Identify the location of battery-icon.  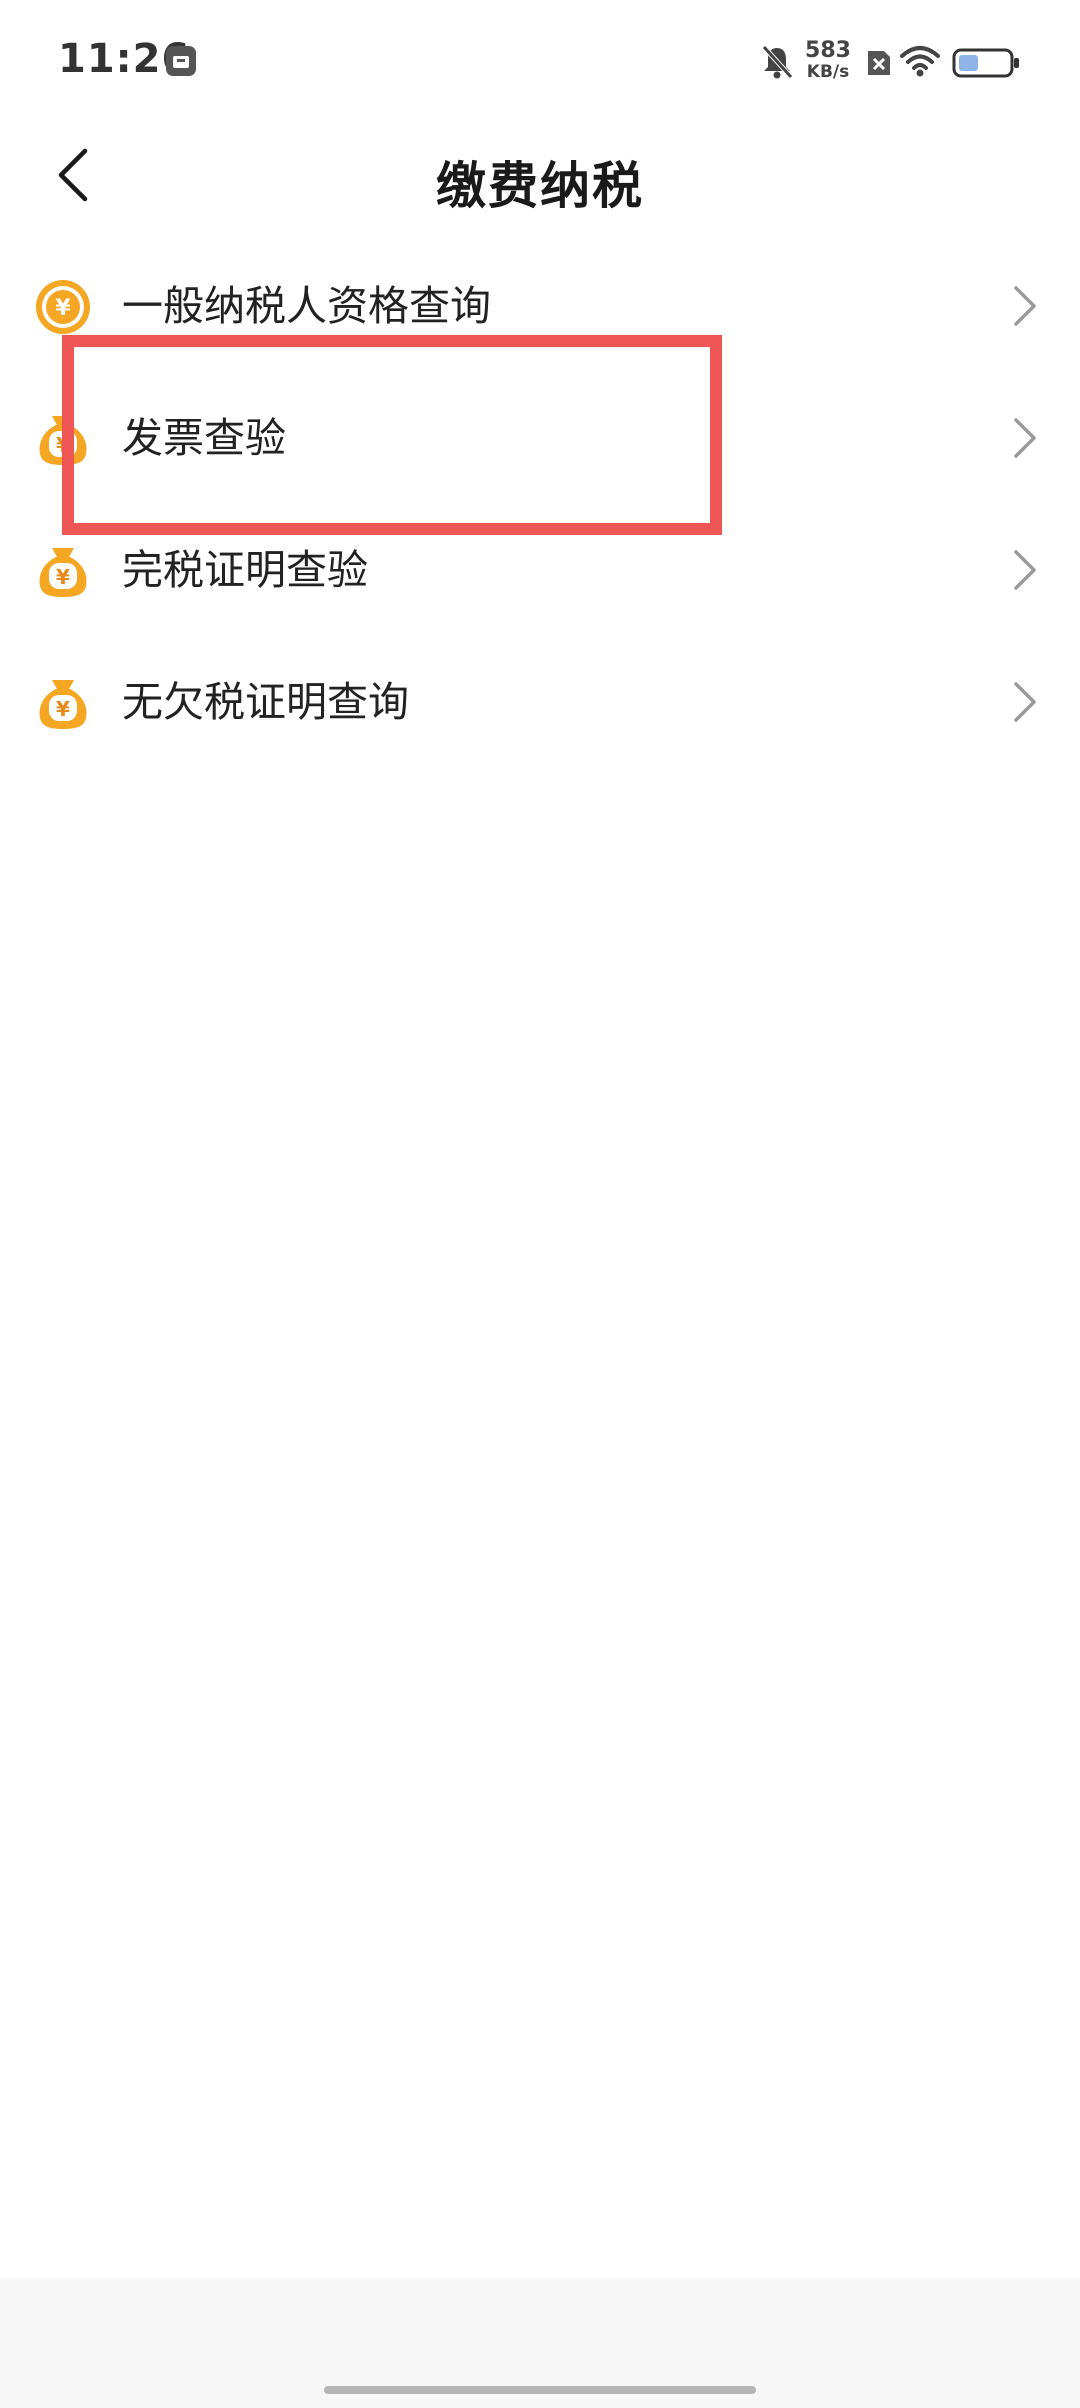
(985, 63).